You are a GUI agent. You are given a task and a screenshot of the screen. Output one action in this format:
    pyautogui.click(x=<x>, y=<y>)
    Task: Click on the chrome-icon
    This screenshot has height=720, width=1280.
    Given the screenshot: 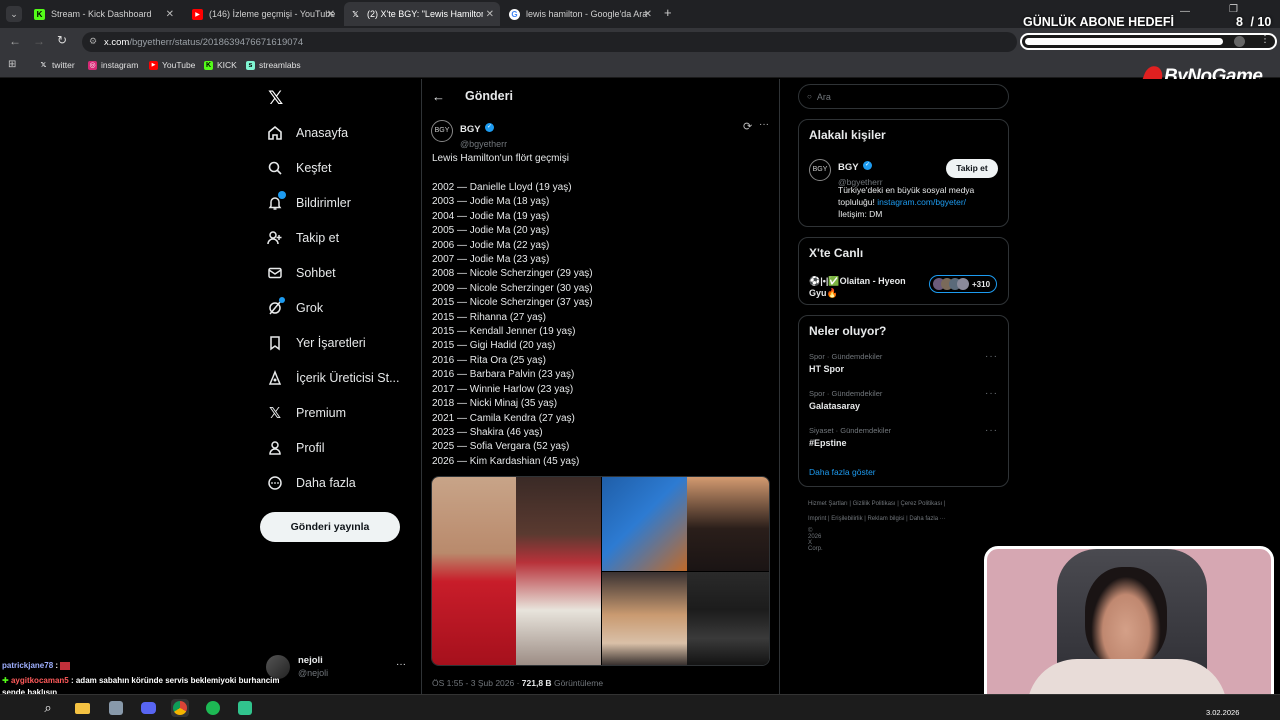 What is the action you would take?
    pyautogui.click(x=180, y=708)
    